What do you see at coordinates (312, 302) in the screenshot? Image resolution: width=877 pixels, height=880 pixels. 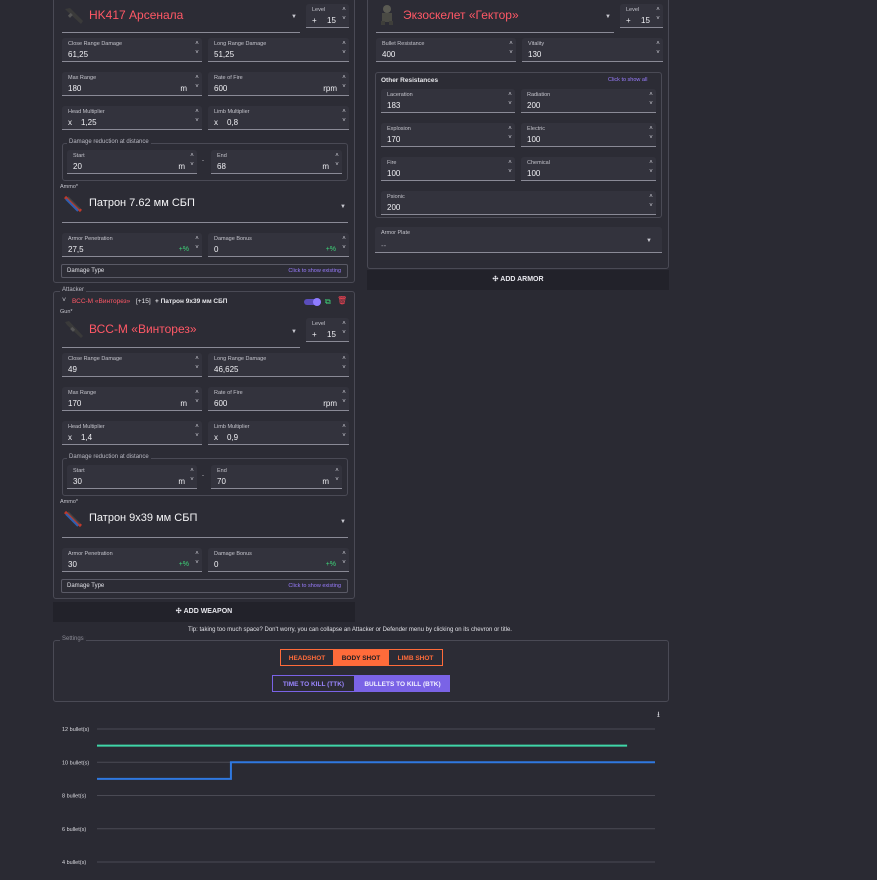 I see `attacker2-toggle` at bounding box center [312, 302].